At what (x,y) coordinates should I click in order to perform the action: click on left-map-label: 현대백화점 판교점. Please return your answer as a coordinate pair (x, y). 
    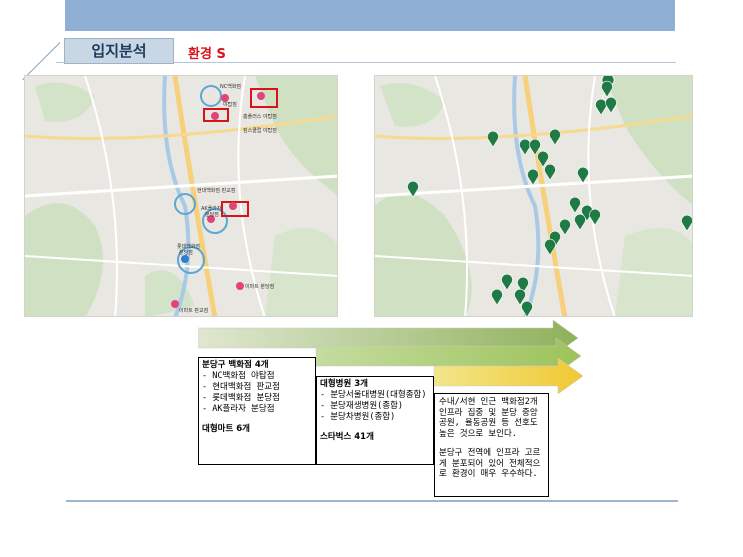
    Looking at the image, I should click on (216, 190).